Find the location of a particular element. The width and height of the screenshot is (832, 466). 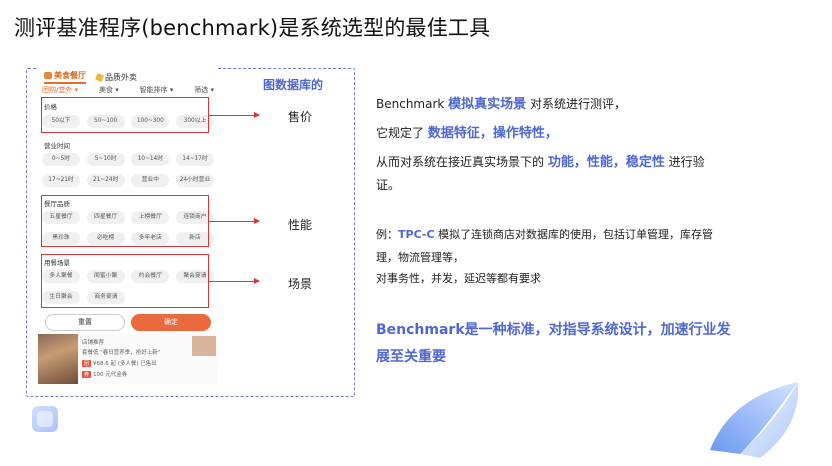

paragraph-line-2: 它规定了 数据特征，操作特性， is located at coordinates (467, 131).